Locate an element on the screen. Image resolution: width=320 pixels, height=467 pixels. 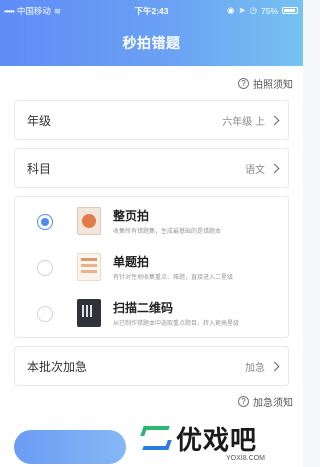
battery-percent: 75% is located at coordinates (269, 10).